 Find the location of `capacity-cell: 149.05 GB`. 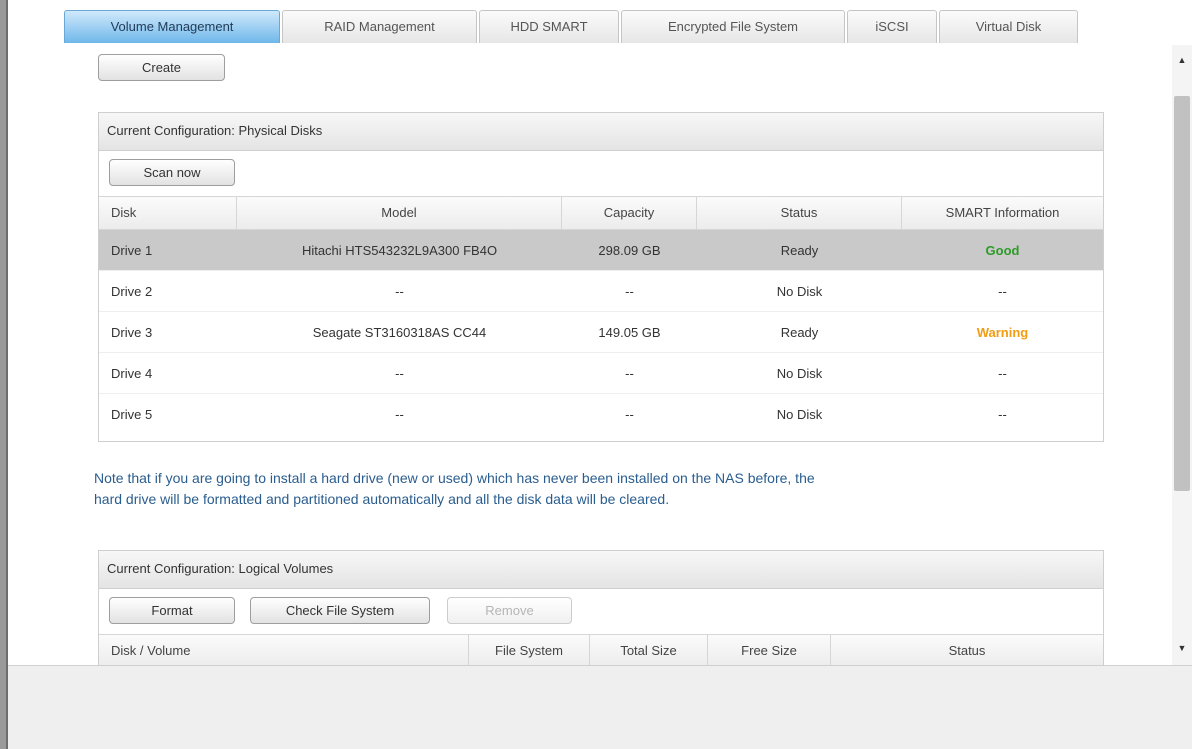

capacity-cell: 149.05 GB is located at coordinates (629, 332).